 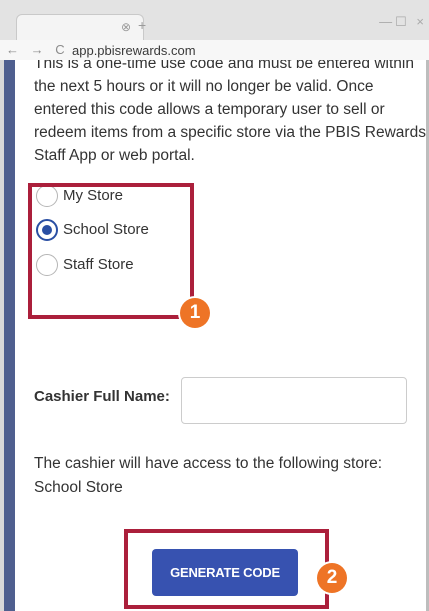 What do you see at coordinates (214, 20) in the screenshot?
I see `tab-strip: ⊗ + —☐ ×` at bounding box center [214, 20].